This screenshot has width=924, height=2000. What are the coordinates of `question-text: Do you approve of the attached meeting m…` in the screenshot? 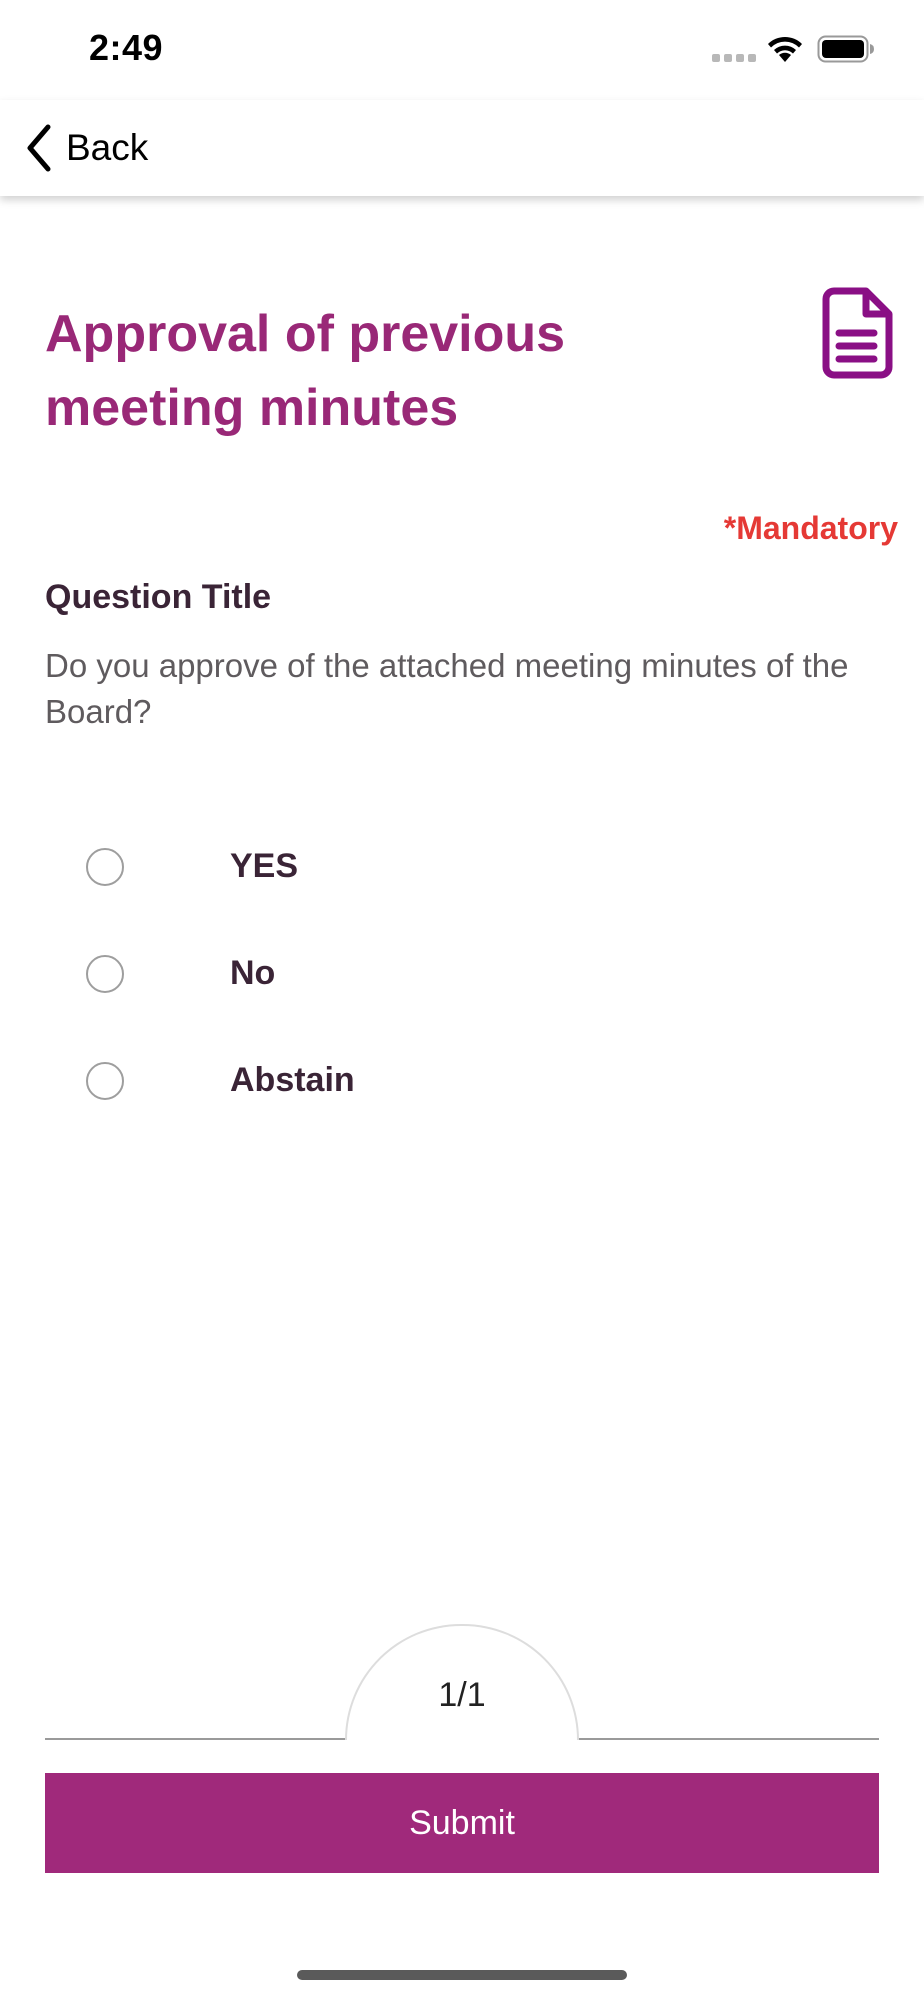 It's located at (447, 688).